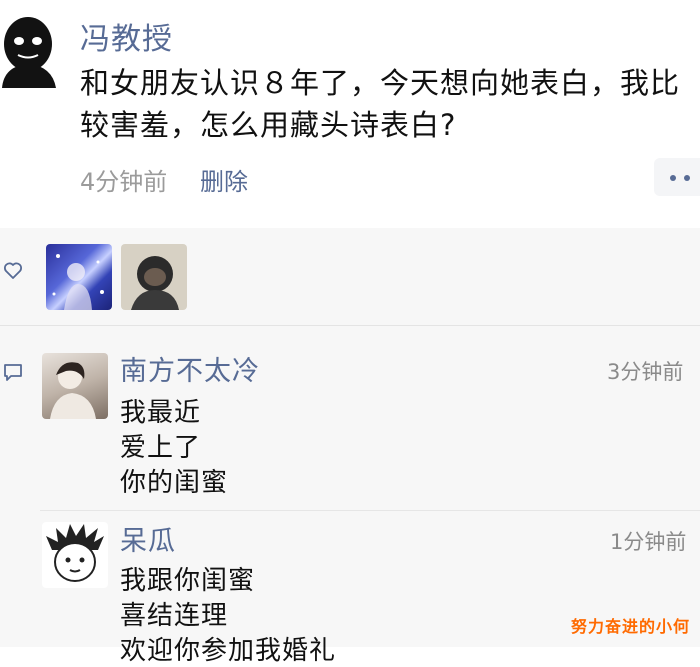 The image size is (700, 667). Describe the element at coordinates (687, 178) in the screenshot. I see `more-dot` at that location.